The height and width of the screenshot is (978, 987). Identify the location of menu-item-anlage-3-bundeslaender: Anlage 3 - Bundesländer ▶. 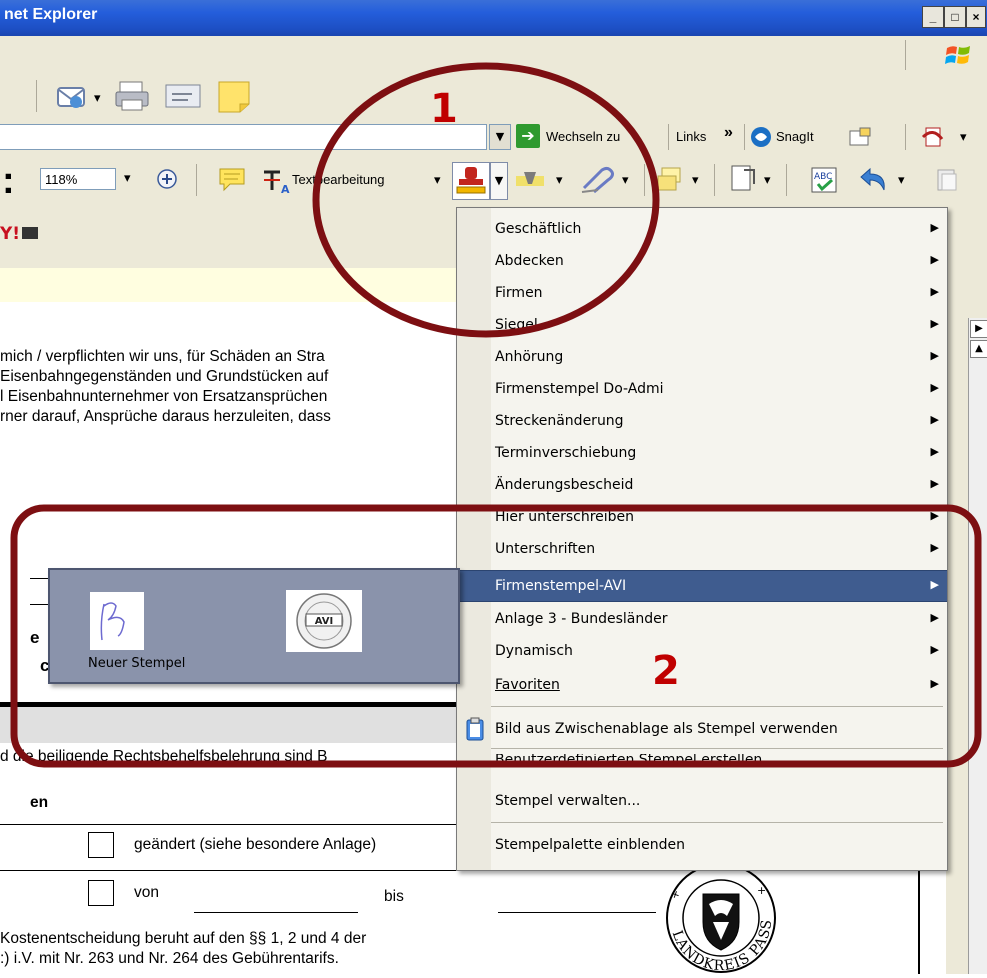
(702, 619).